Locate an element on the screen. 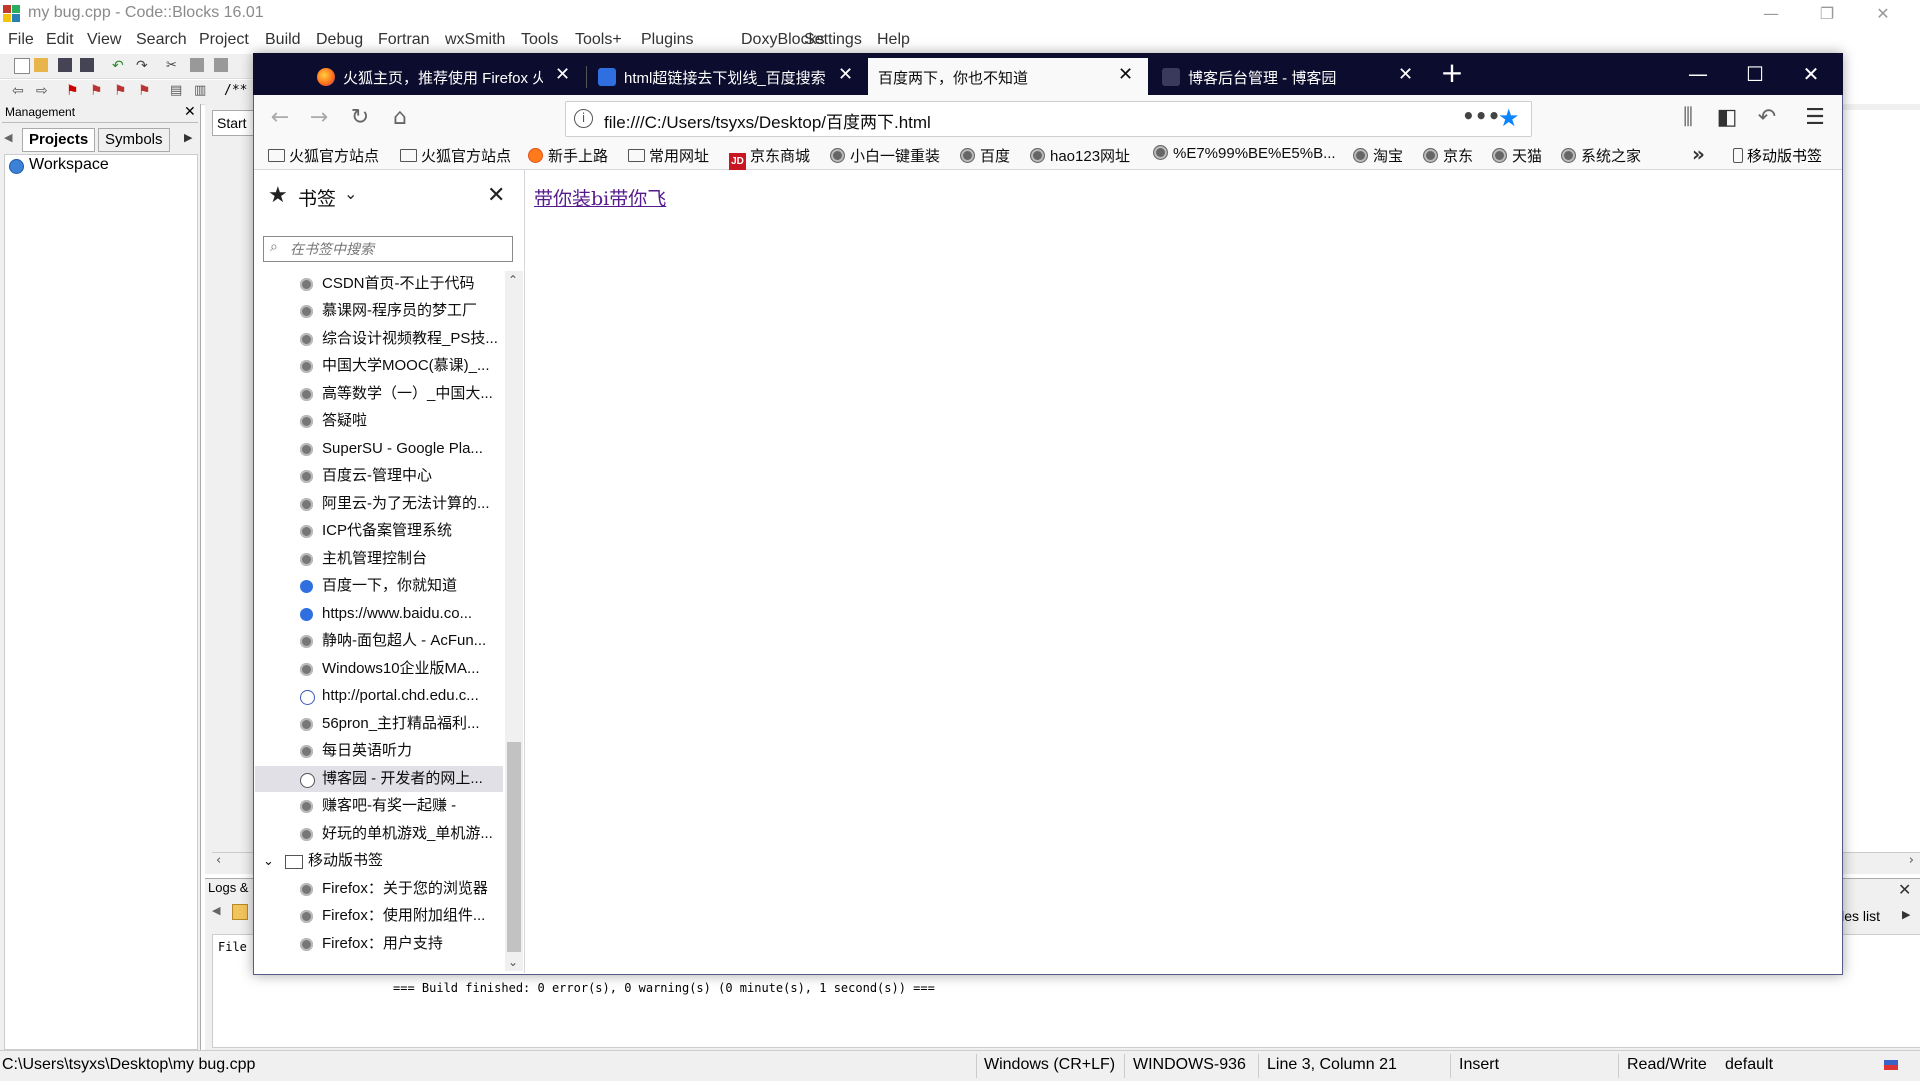  bookmark-star-icon: ★ is located at coordinates (1509, 118).